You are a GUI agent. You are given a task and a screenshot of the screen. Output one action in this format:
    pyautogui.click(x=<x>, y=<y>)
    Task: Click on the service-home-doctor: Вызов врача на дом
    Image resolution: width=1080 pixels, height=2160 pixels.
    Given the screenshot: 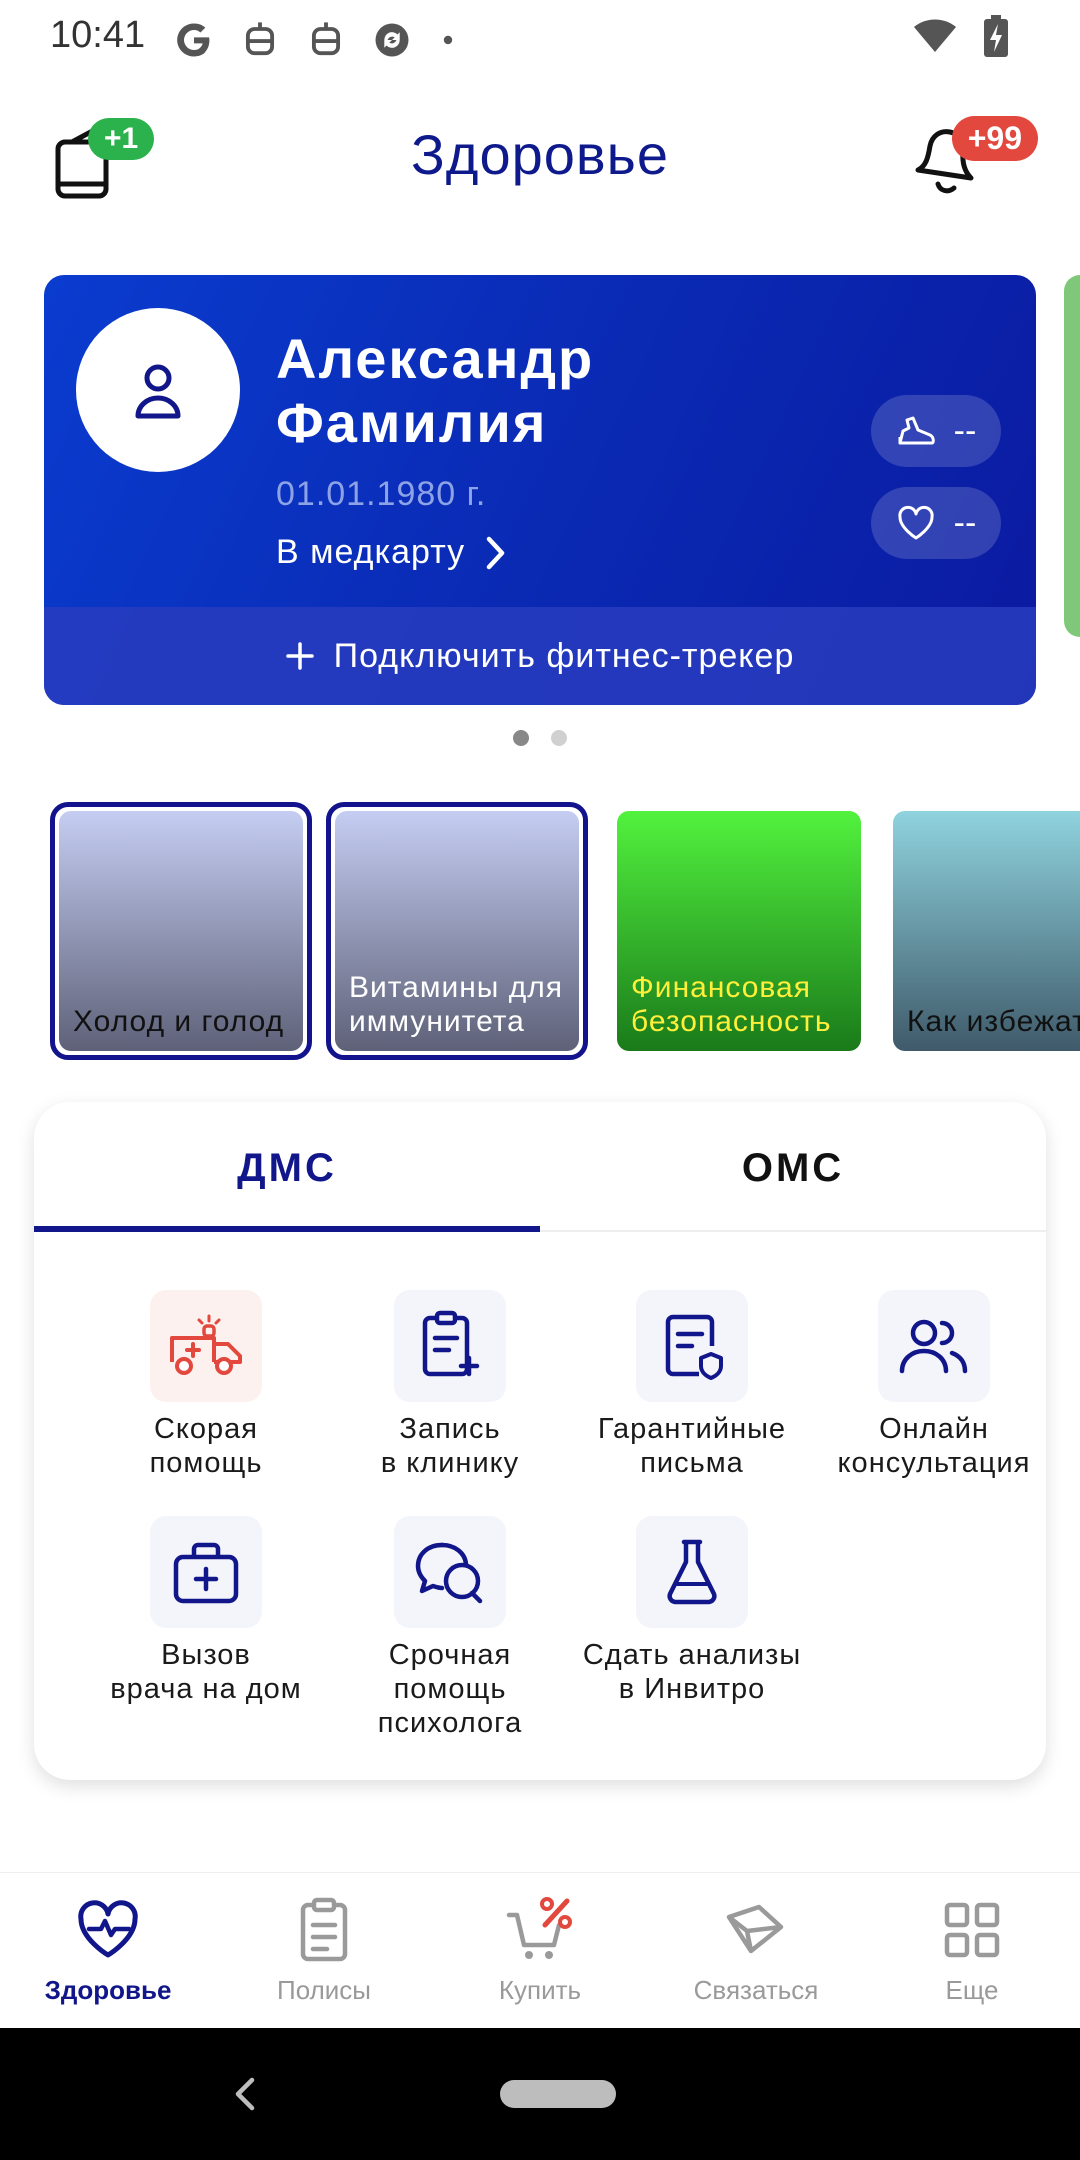 What is the action you would take?
    pyautogui.click(x=206, y=1611)
    